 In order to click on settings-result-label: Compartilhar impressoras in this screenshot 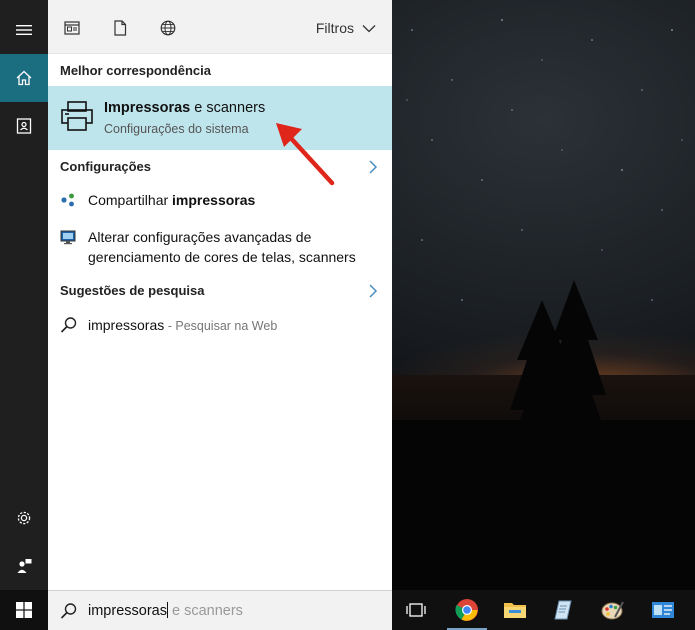, I will do `click(172, 200)`.